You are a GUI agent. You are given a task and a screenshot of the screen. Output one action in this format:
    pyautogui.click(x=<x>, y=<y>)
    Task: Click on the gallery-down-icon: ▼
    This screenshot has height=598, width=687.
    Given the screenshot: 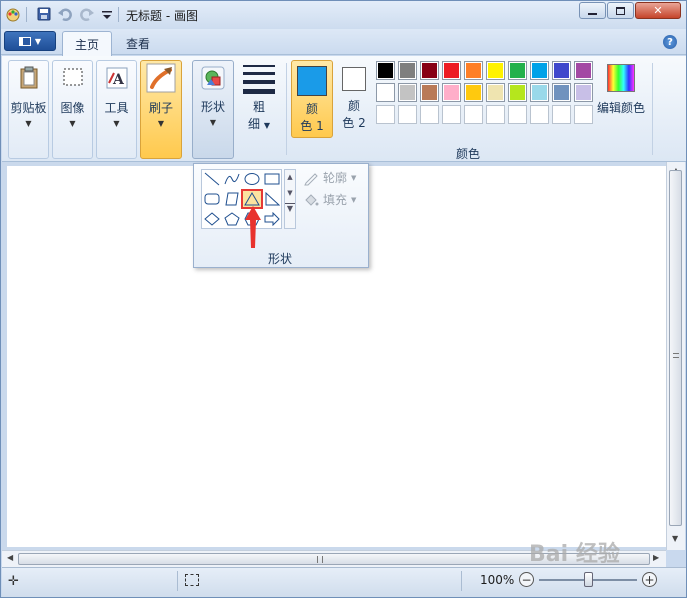 What is the action you would take?
    pyautogui.click(x=290, y=193)
    